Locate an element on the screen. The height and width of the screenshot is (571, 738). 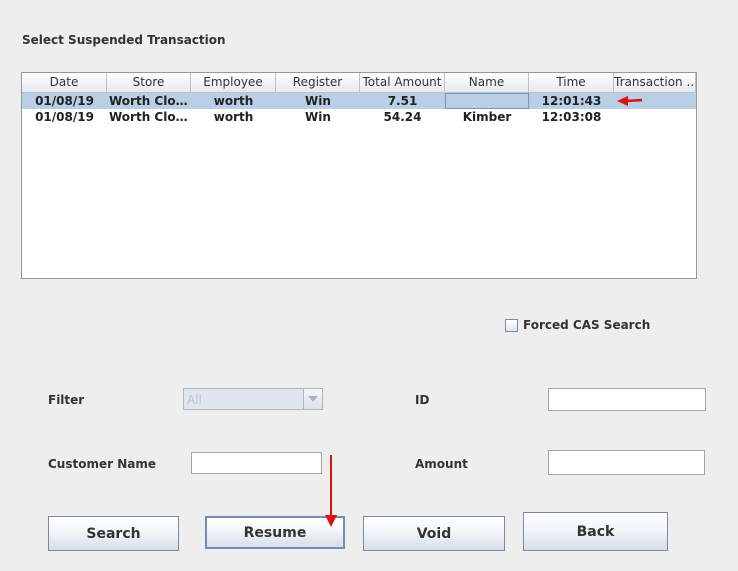
filter-select: All is located at coordinates (253, 399).